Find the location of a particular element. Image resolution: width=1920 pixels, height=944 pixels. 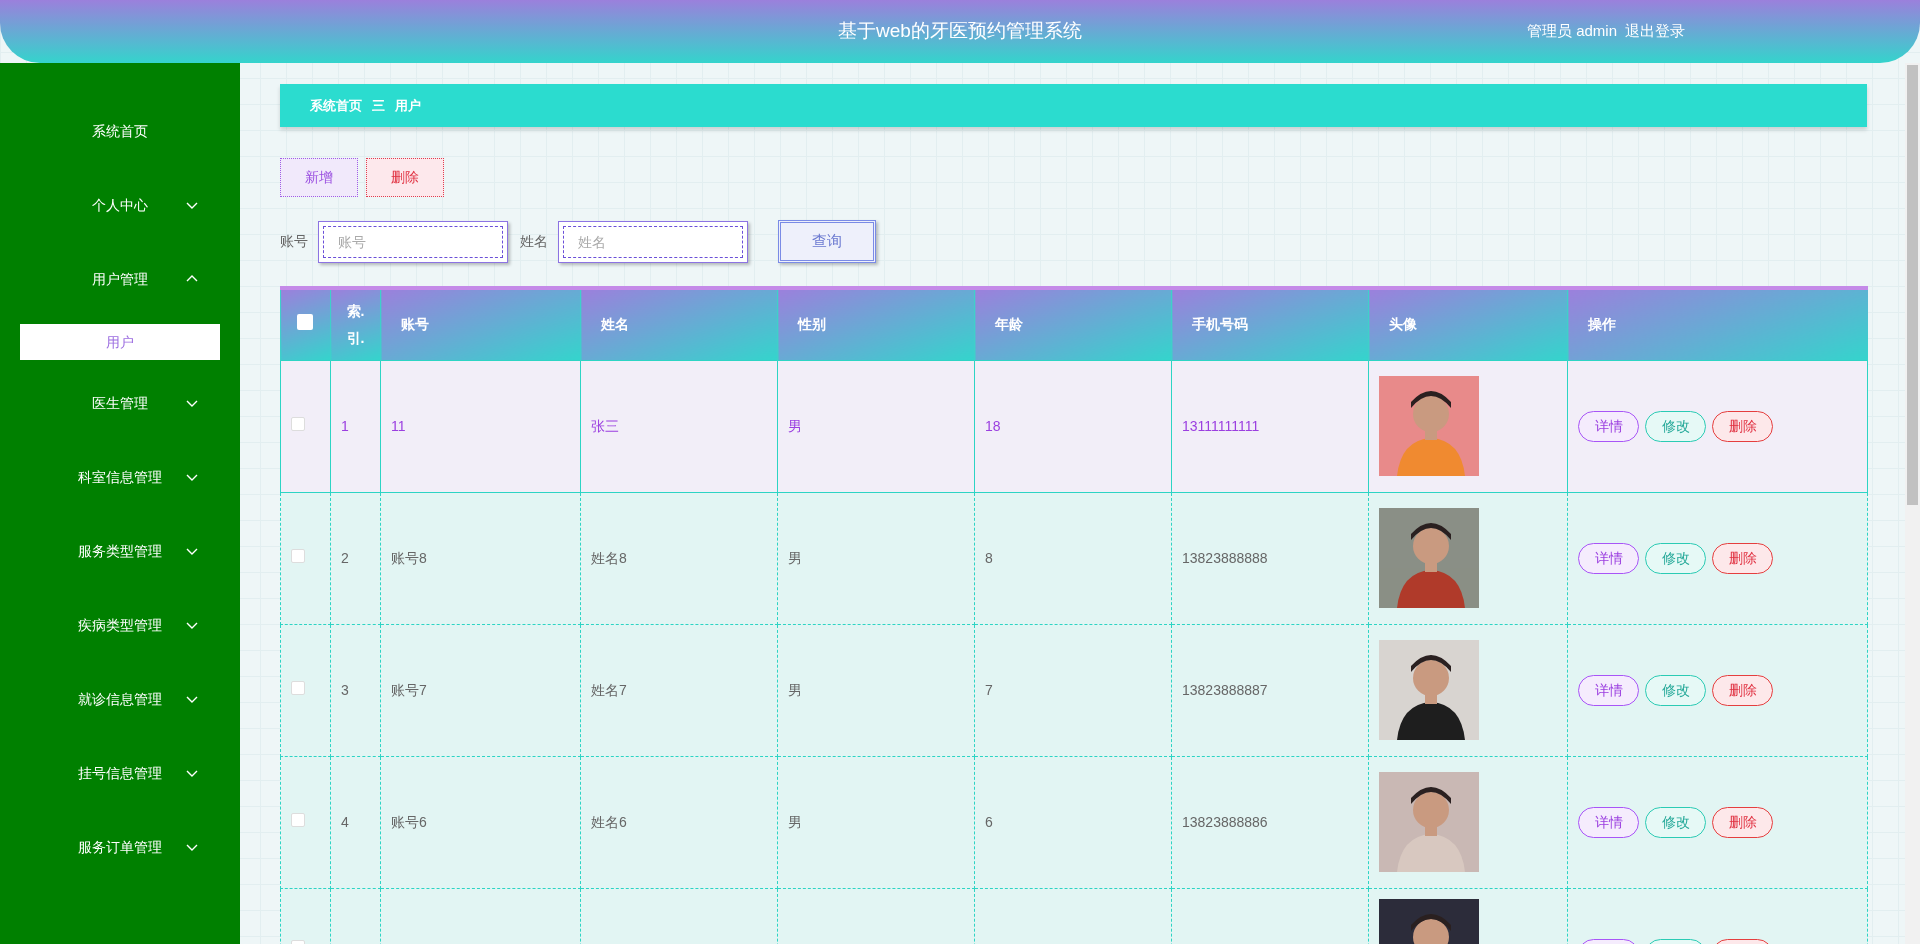

column-header: 账号 is located at coordinates (415, 324).